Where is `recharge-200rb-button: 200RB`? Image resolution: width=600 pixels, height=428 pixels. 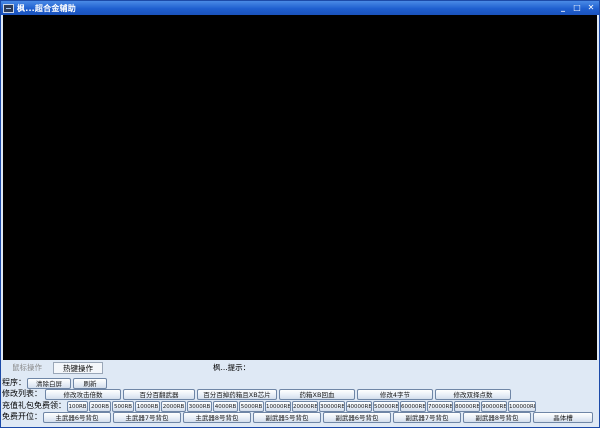
recharge-200rb-button: 200RB is located at coordinates (100, 406).